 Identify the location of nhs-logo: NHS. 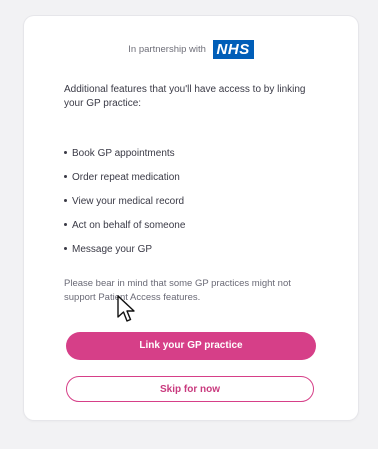
(233, 49).